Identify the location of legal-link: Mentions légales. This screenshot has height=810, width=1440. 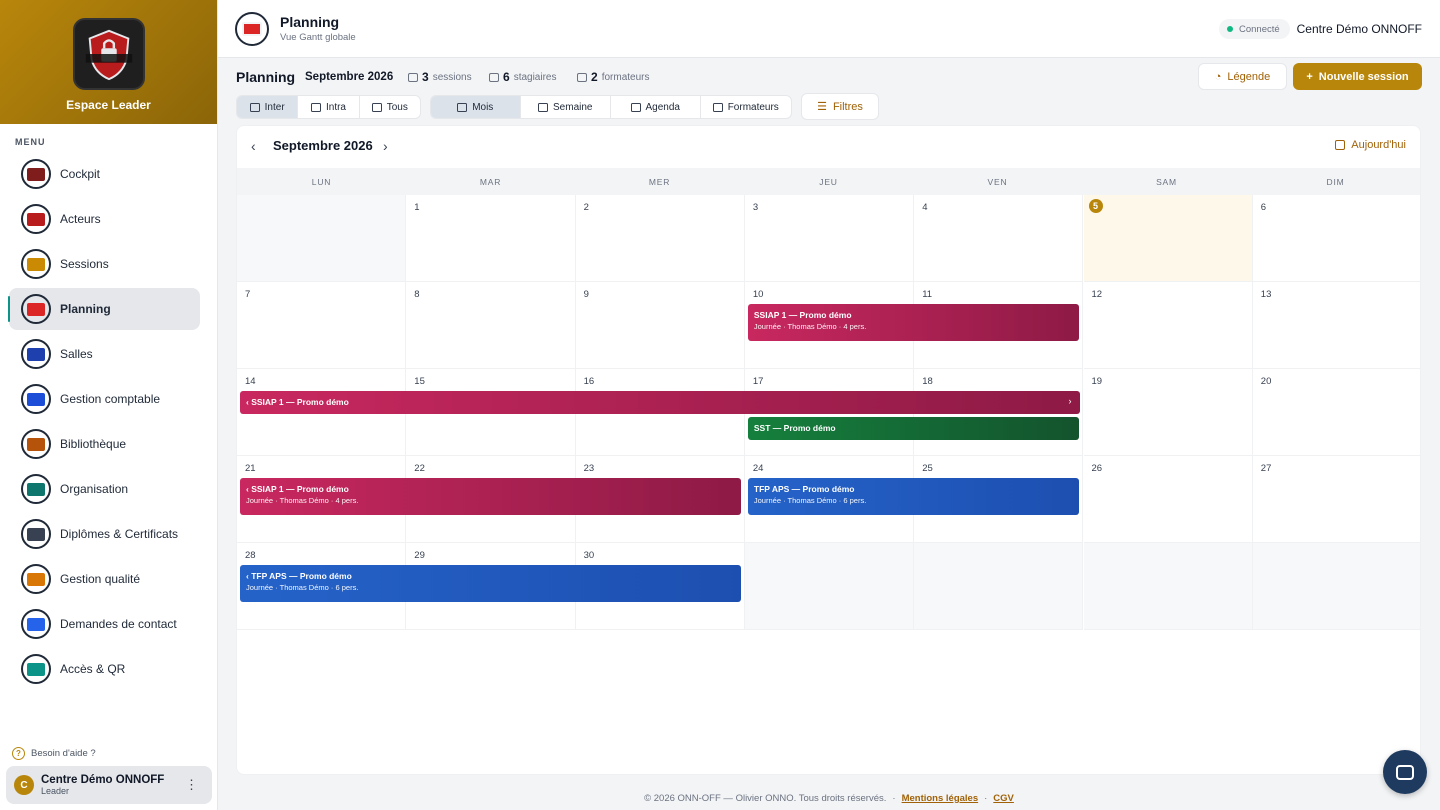
(940, 798).